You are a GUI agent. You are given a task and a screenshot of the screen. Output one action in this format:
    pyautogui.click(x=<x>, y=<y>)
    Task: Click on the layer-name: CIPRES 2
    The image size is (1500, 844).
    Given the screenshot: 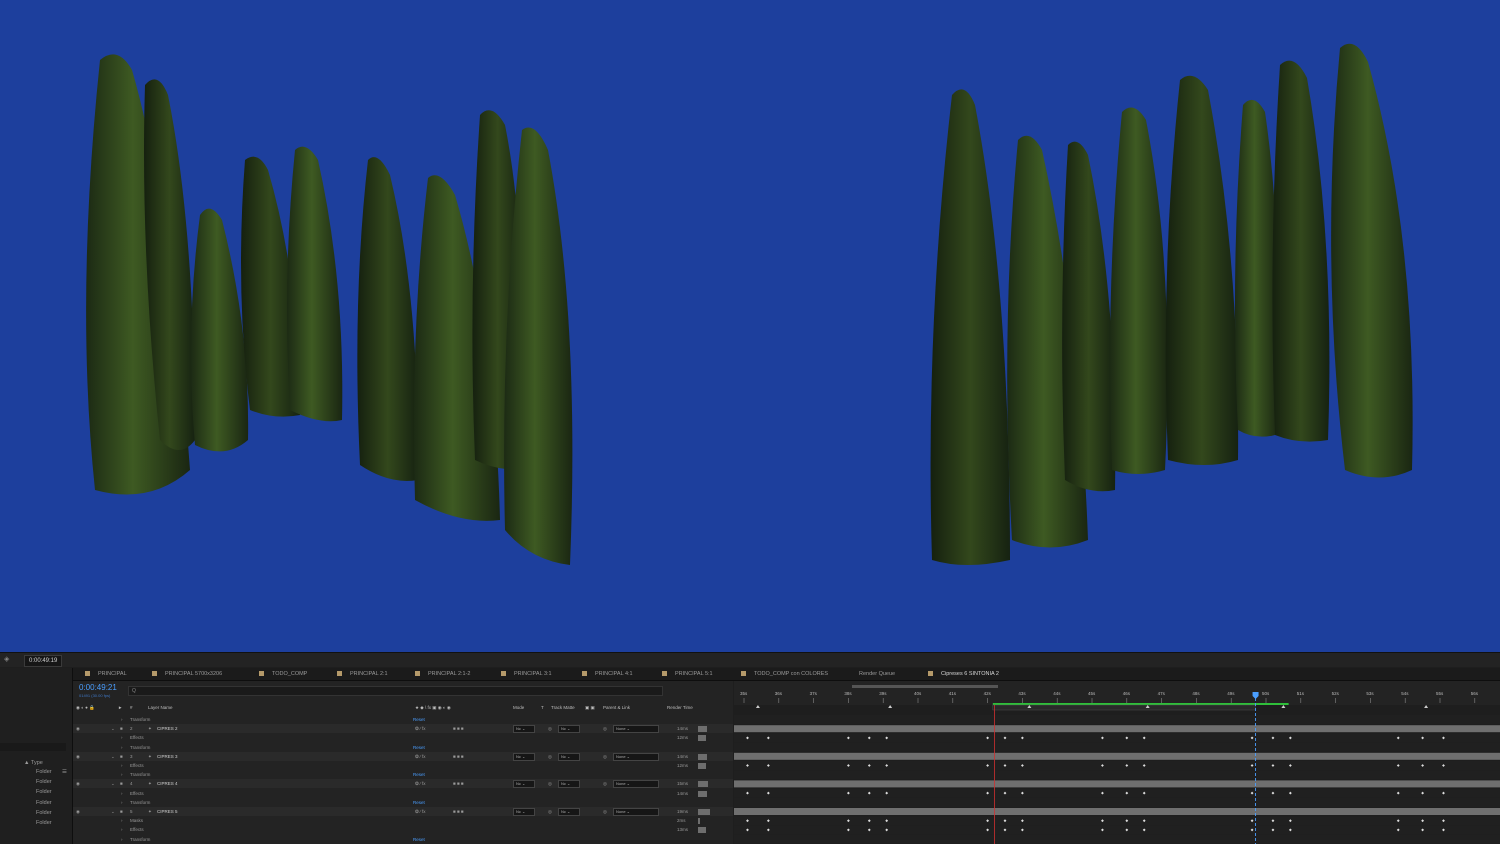 What is the action you would take?
    pyautogui.click(x=167, y=728)
    